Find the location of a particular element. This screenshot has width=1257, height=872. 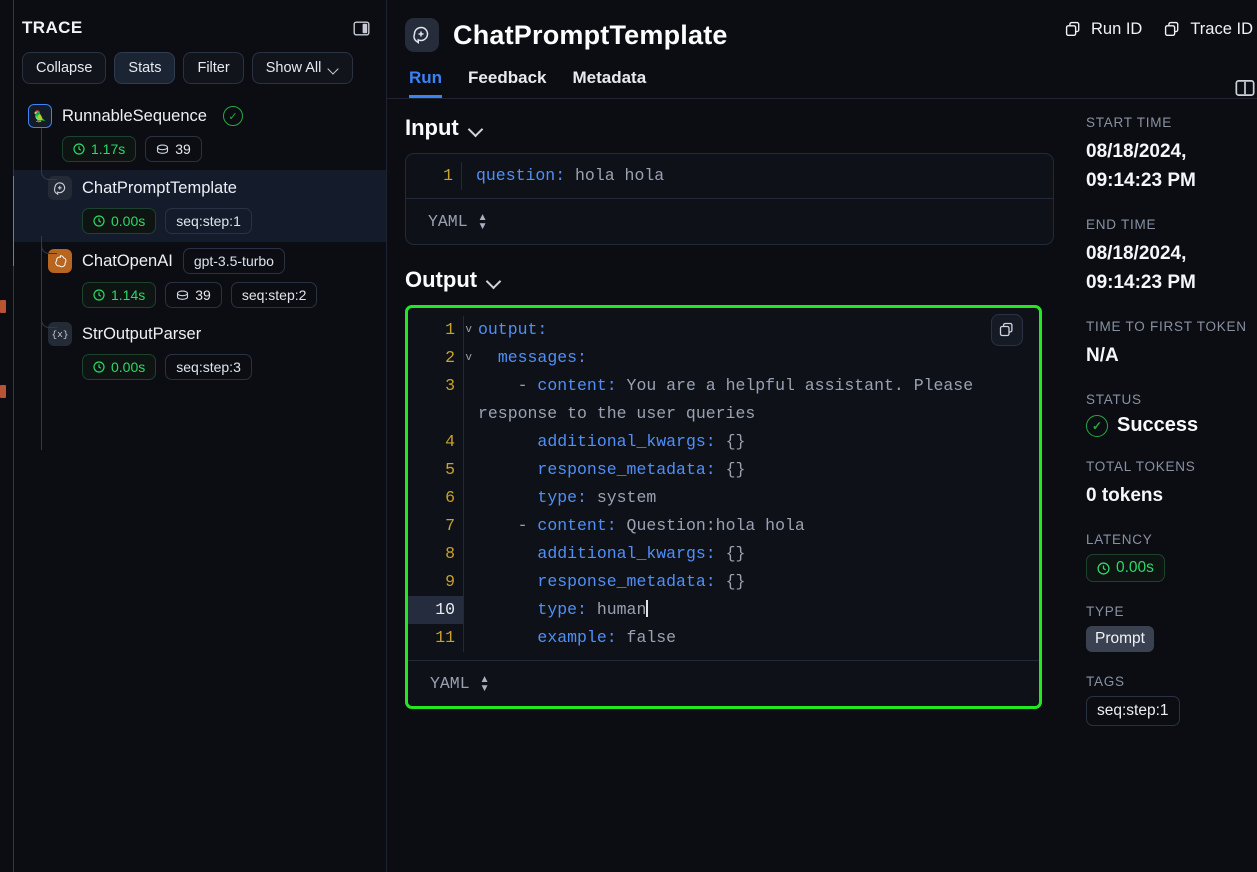

tree-item-chatprompttemplate: ChatPromptTemplate 0.00s seq:step:1 is located at coordinates (200, 202).